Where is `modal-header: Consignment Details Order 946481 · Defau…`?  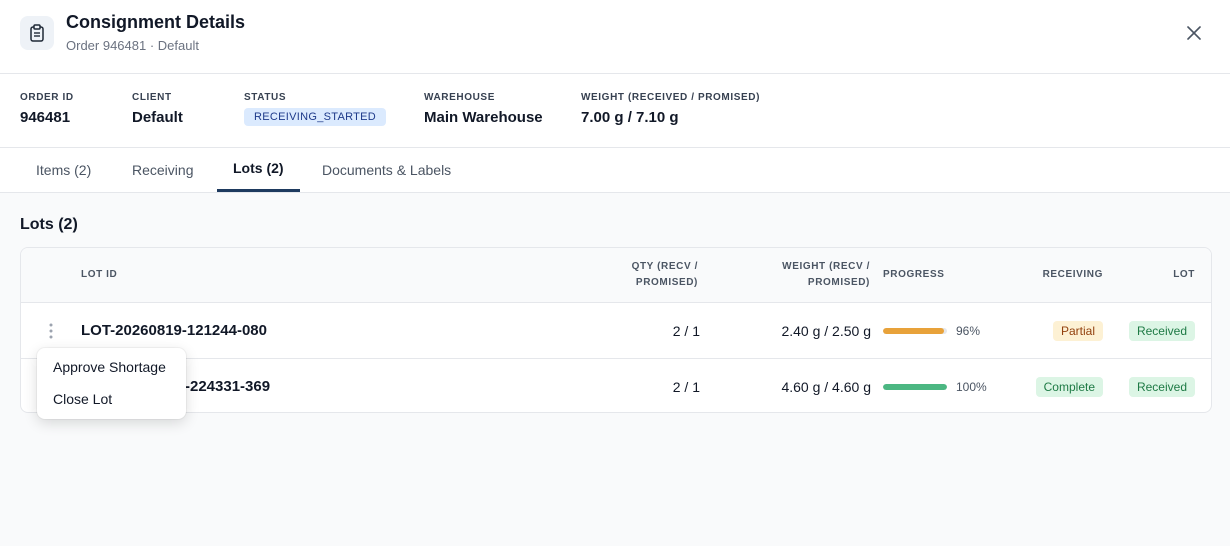
modal-header: Consignment Details Order 946481 · Defau… is located at coordinates (615, 37).